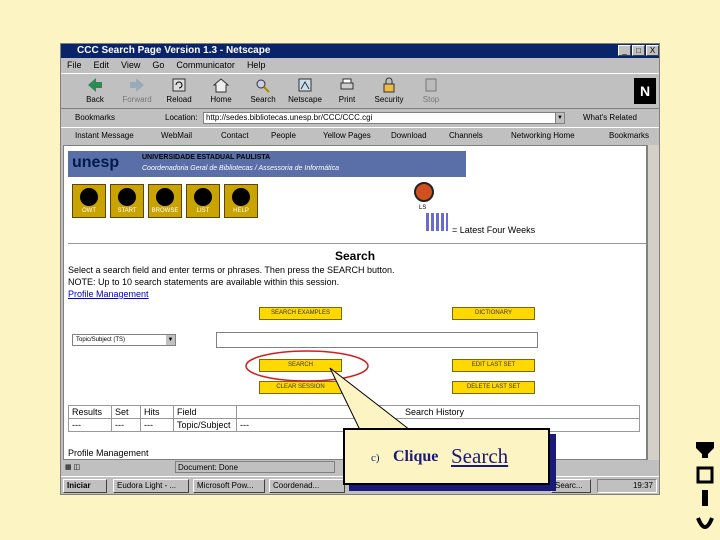 This screenshot has height=540, width=720. Describe the element at coordinates (416, 456) in the screenshot. I see `callout-text: Clique` at that location.